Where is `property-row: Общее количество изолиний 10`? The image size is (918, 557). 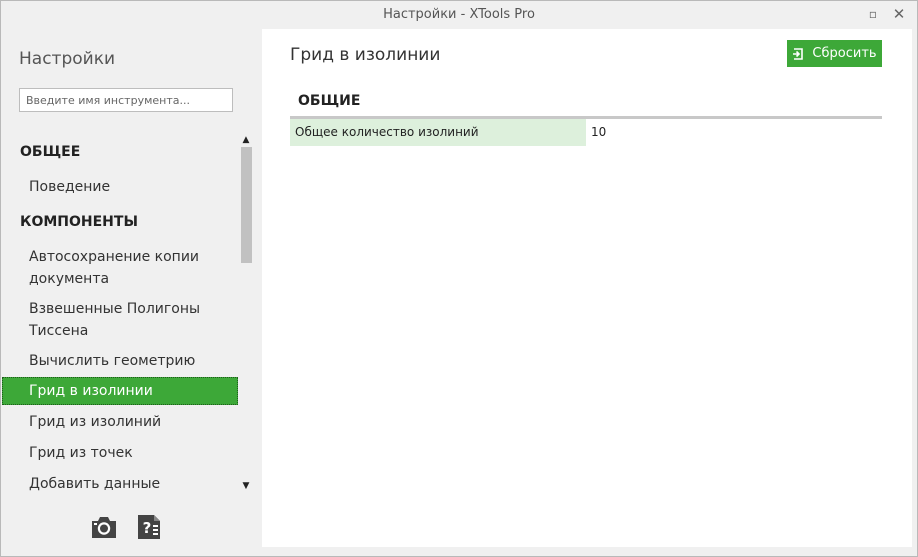 property-row: Общее количество изолиний 10 is located at coordinates (586, 132).